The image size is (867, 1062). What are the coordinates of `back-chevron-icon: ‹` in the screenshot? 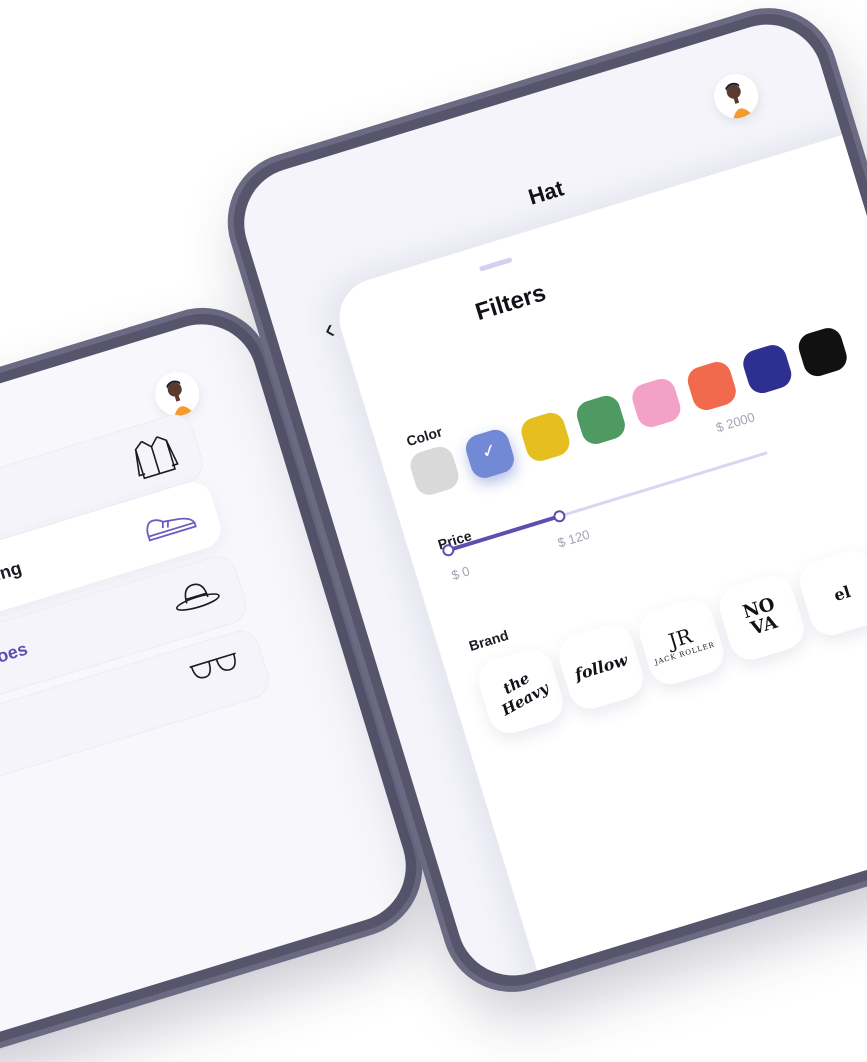 It's located at (329, 329).